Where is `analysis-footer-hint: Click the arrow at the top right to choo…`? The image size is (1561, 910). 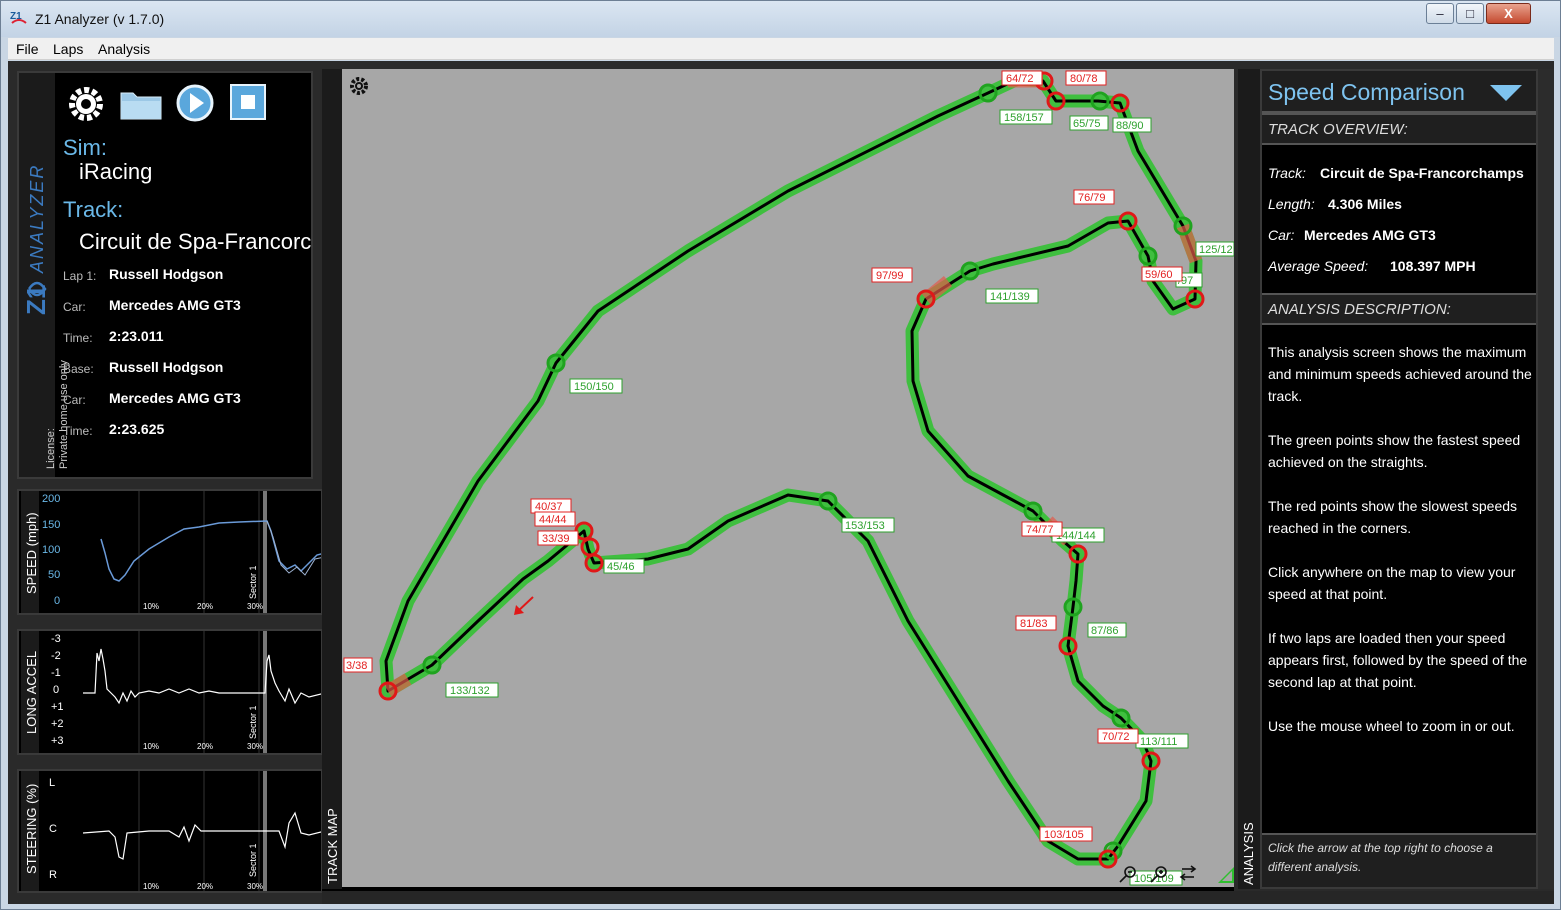
analysis-footer-hint: Click the arrow at the top right to choo… is located at coordinates (1380, 857).